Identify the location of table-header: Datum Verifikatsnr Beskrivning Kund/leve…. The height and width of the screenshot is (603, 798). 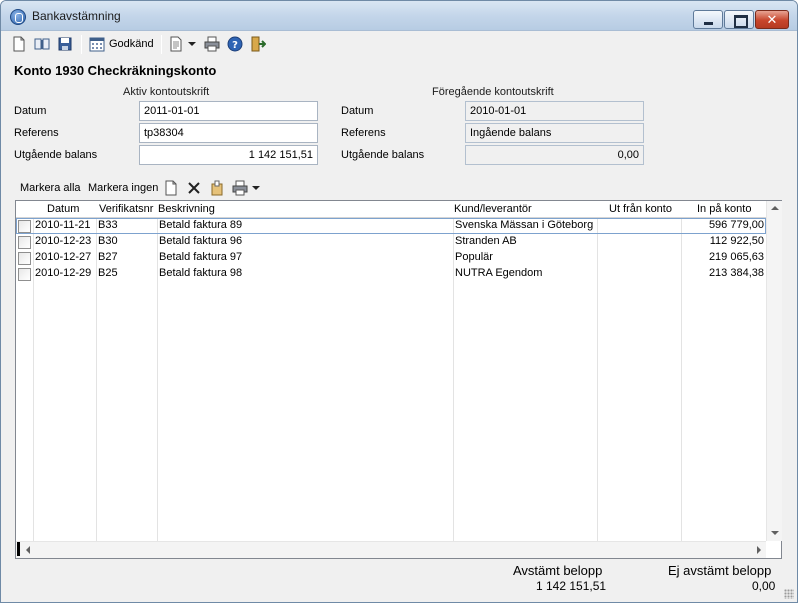
(391, 209).